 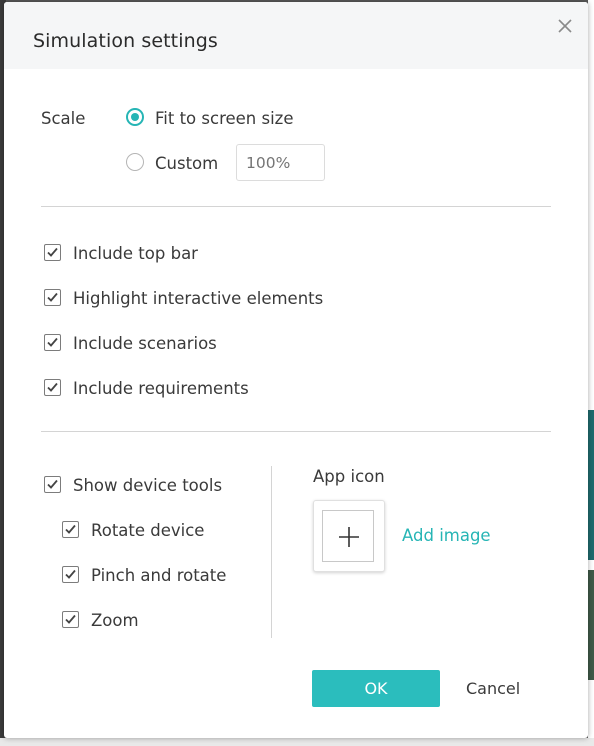 I want to click on include-top-bar-checkbox, so click(x=52, y=252).